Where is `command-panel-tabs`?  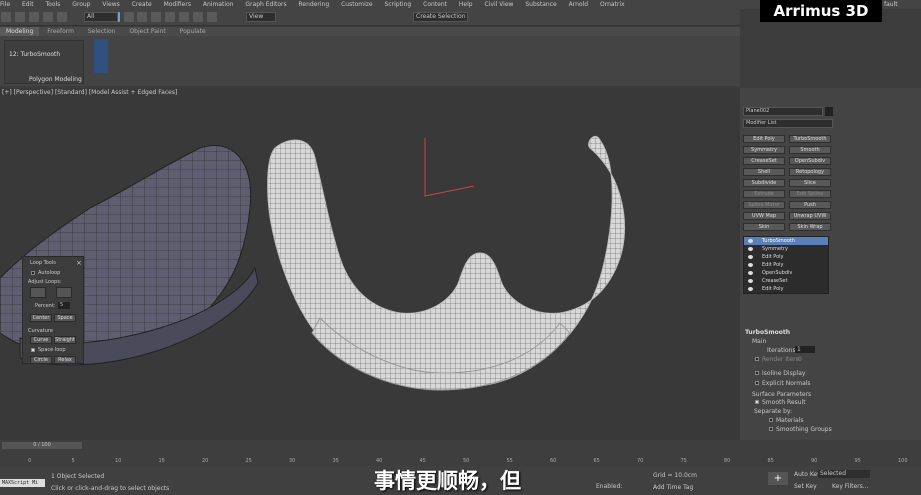 command-panel-tabs is located at coordinates (788, 96).